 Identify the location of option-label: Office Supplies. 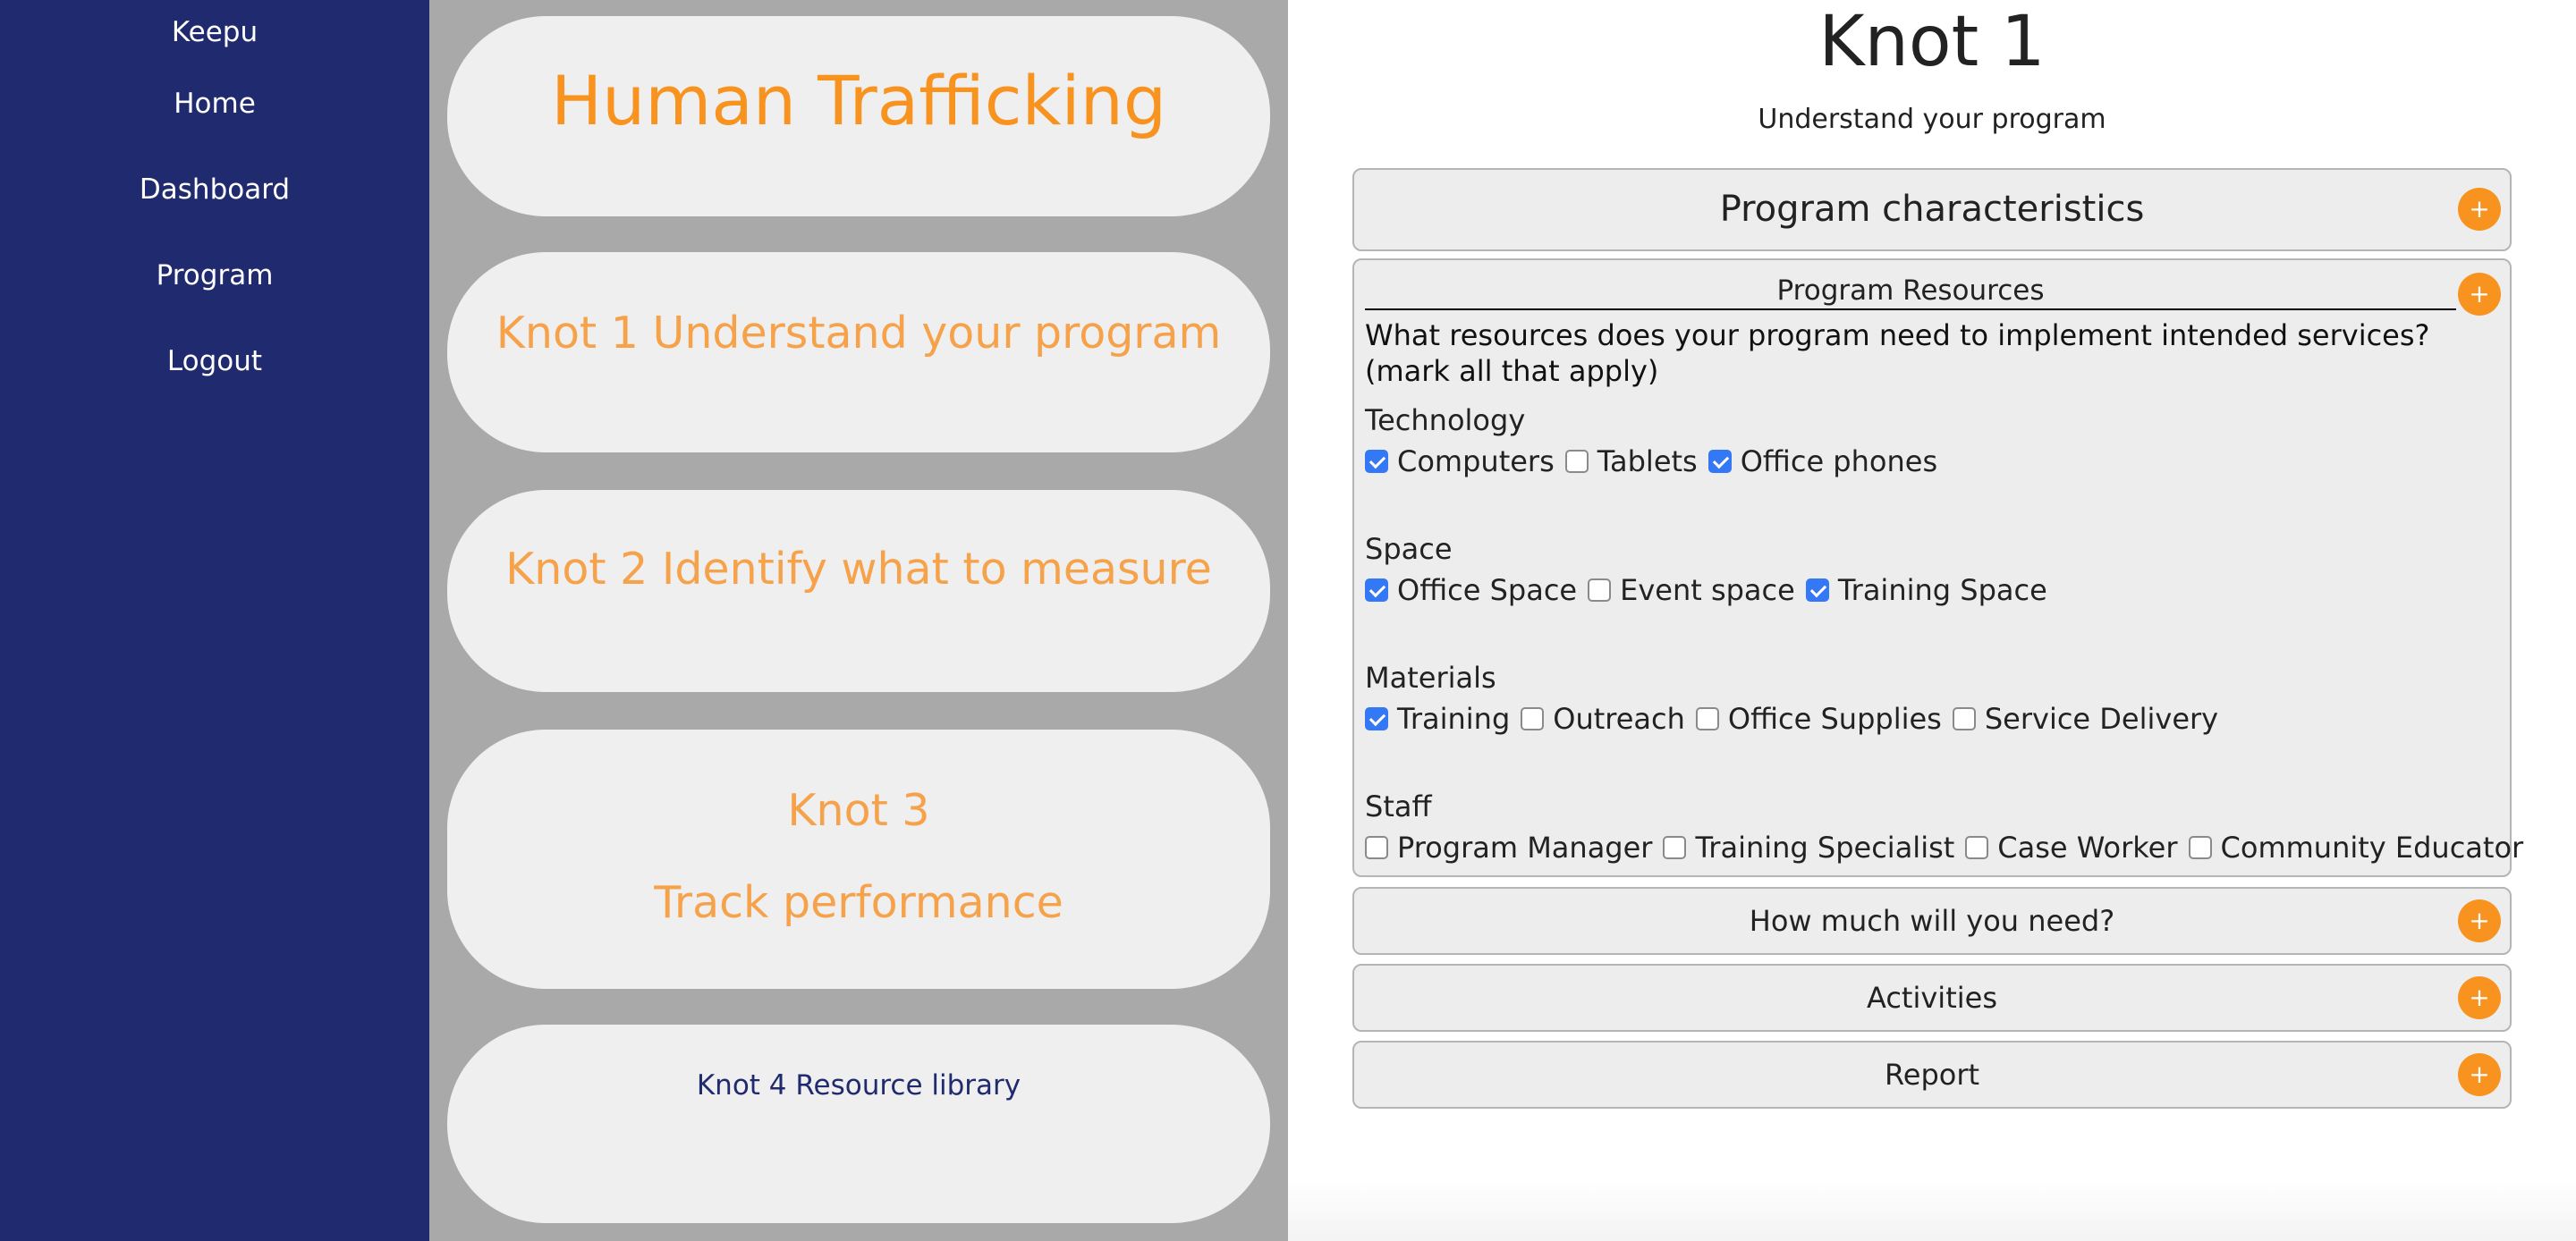
(1834, 719).